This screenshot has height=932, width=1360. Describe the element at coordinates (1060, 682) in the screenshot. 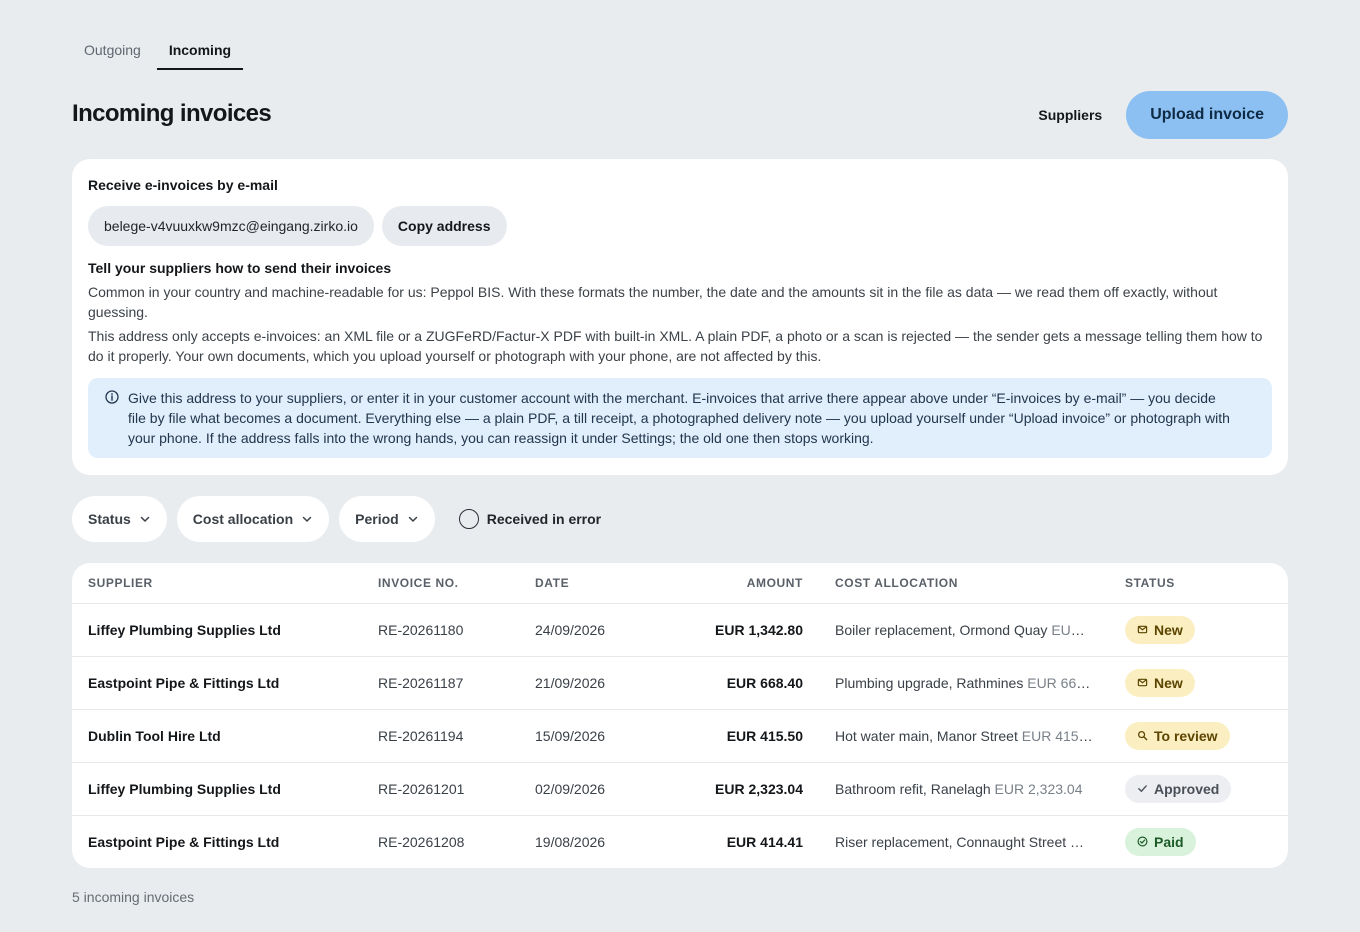

I see `cost-allocation-amount: EUR 668.40` at that location.